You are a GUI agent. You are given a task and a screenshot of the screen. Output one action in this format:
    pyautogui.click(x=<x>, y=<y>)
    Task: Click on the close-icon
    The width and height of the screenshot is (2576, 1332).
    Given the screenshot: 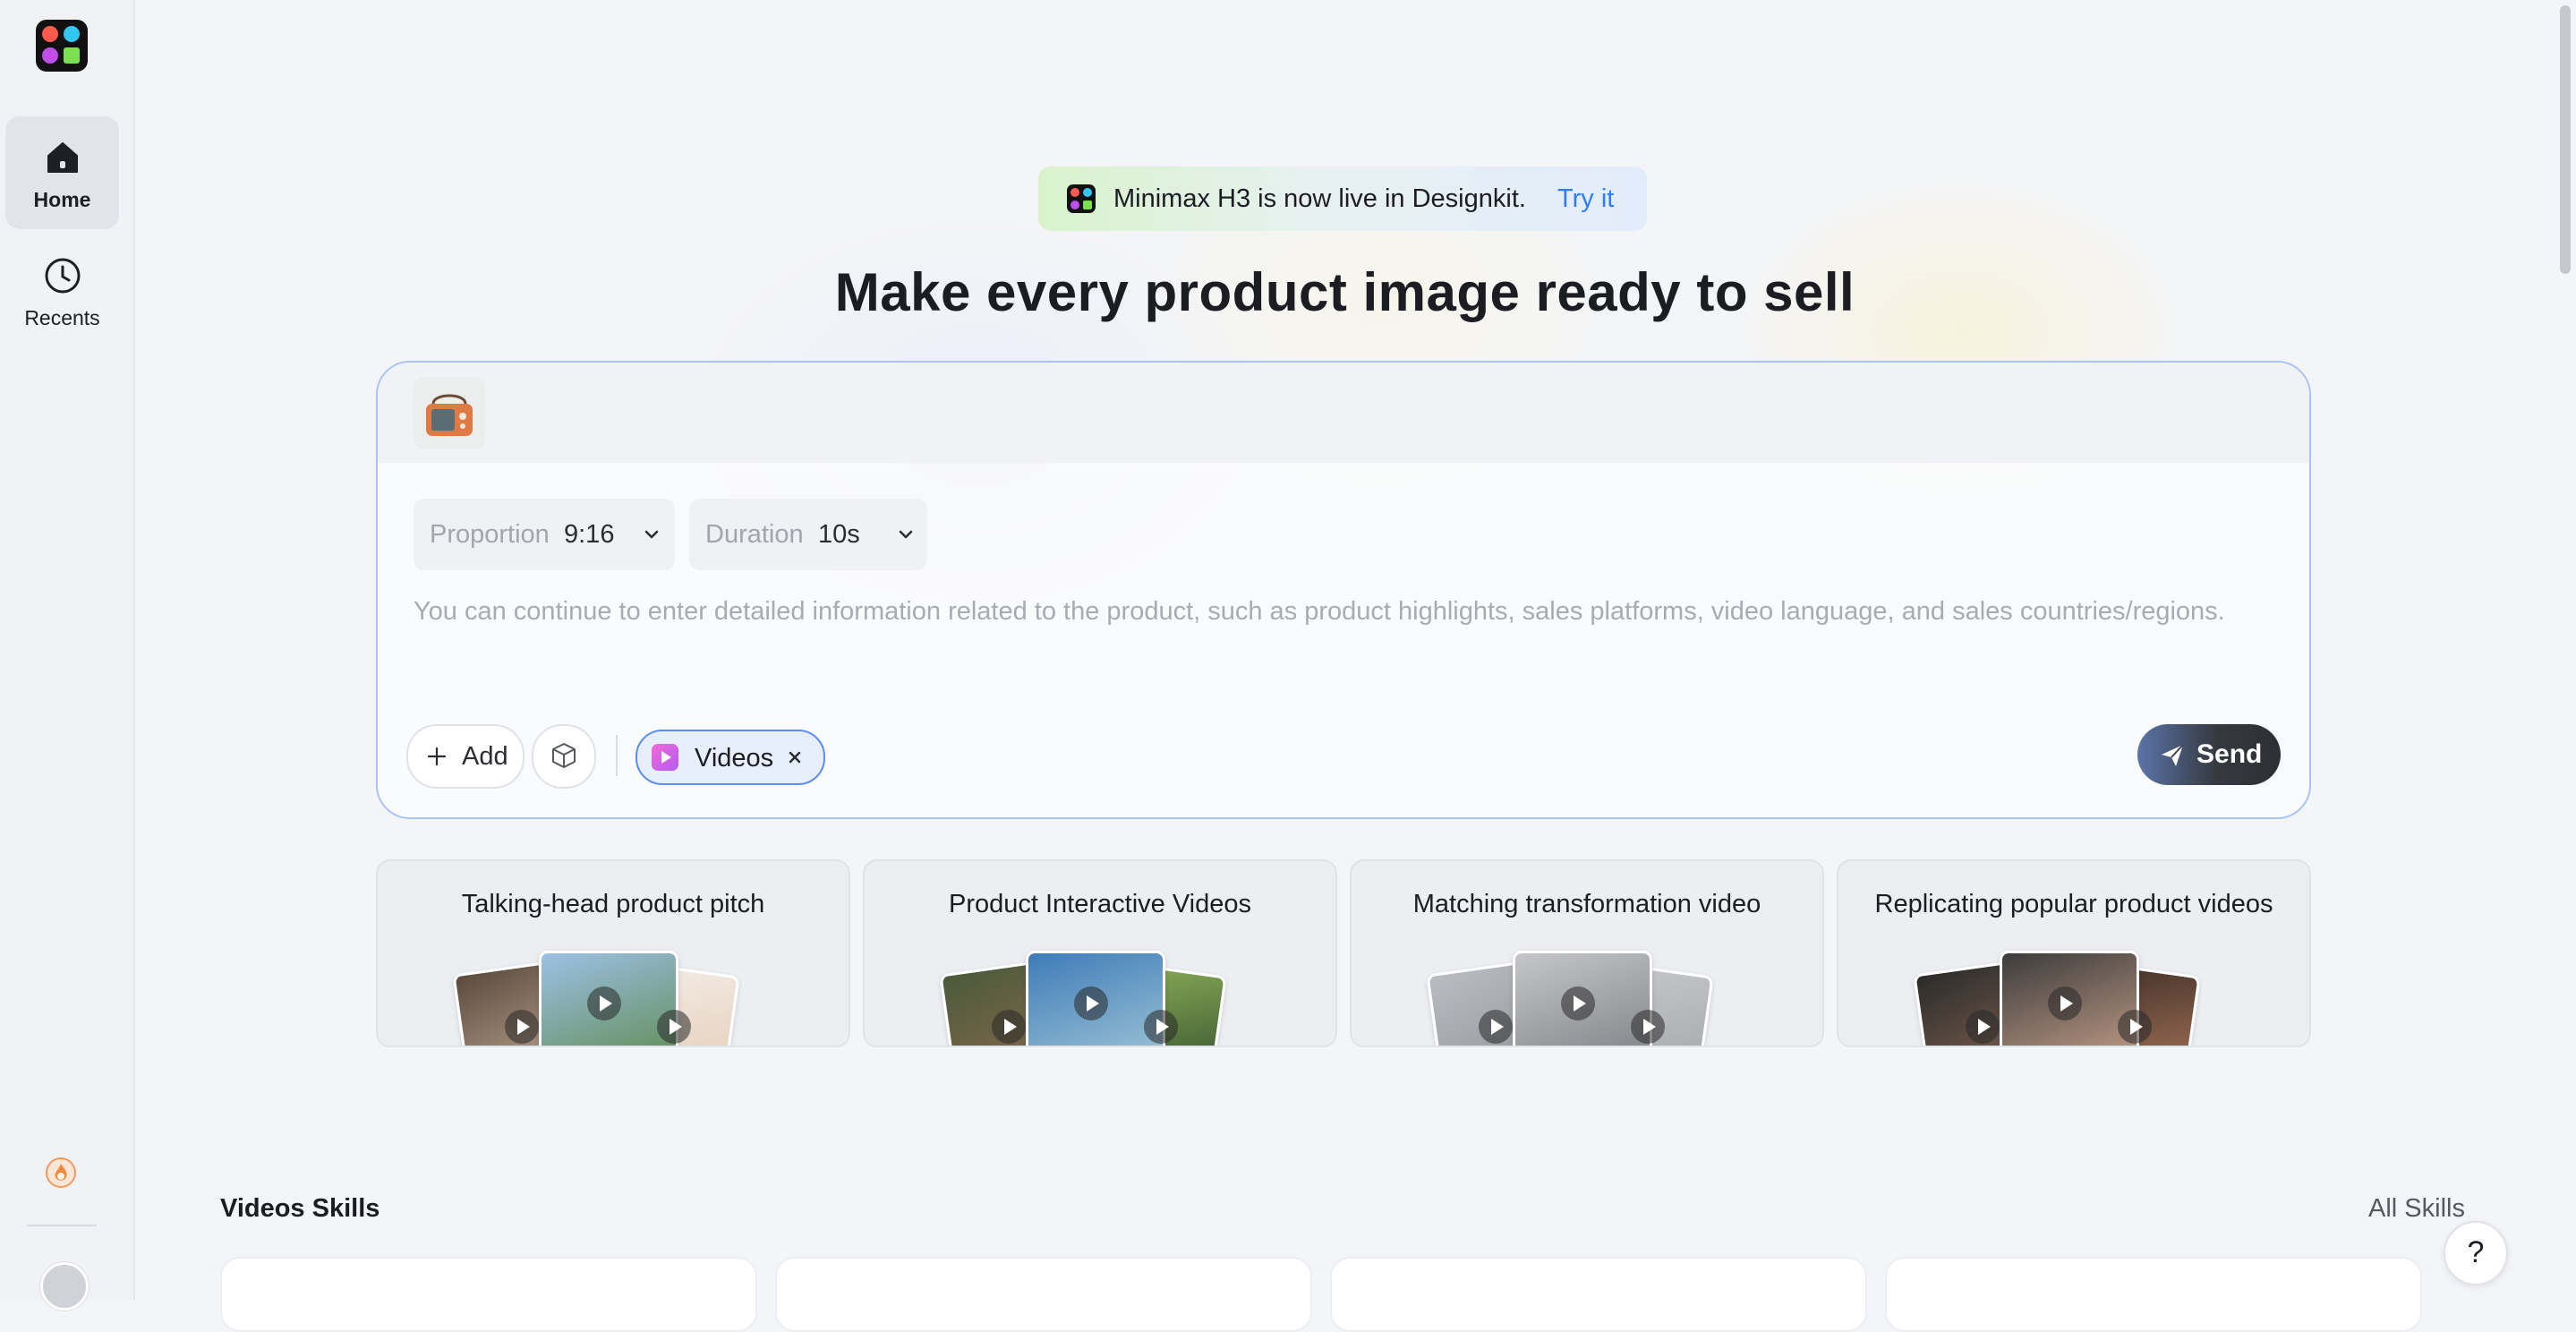 What is the action you would take?
    pyautogui.click(x=795, y=757)
    